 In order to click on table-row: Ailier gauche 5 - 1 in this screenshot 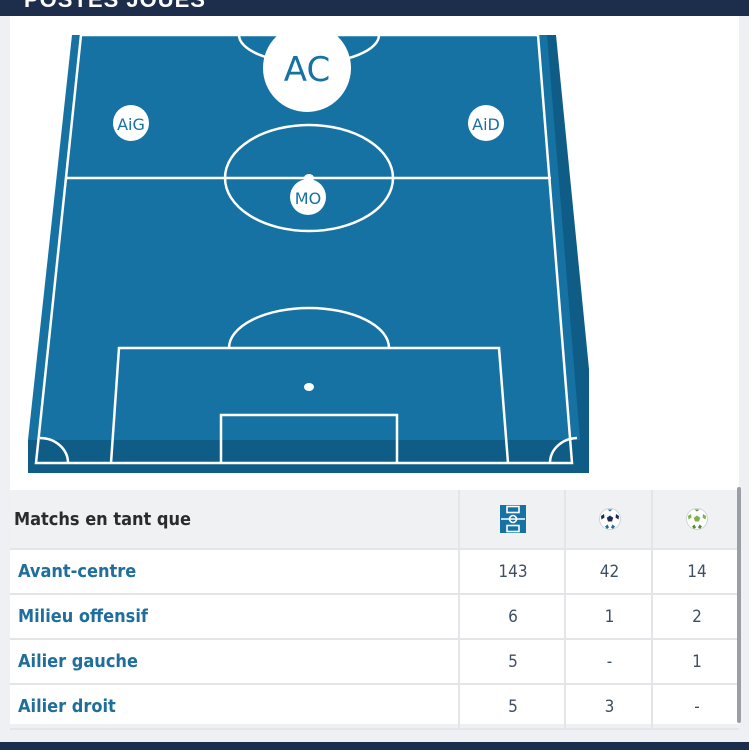, I will do `click(374, 662)`.